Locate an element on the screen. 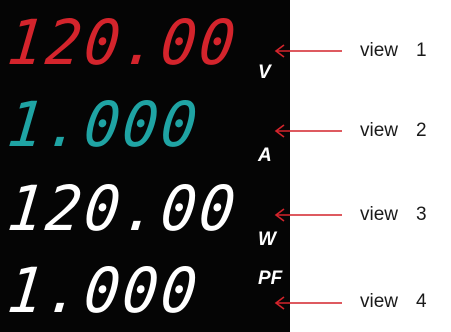 The width and height of the screenshot is (451, 332). caption-number: 4 is located at coordinates (421, 301).